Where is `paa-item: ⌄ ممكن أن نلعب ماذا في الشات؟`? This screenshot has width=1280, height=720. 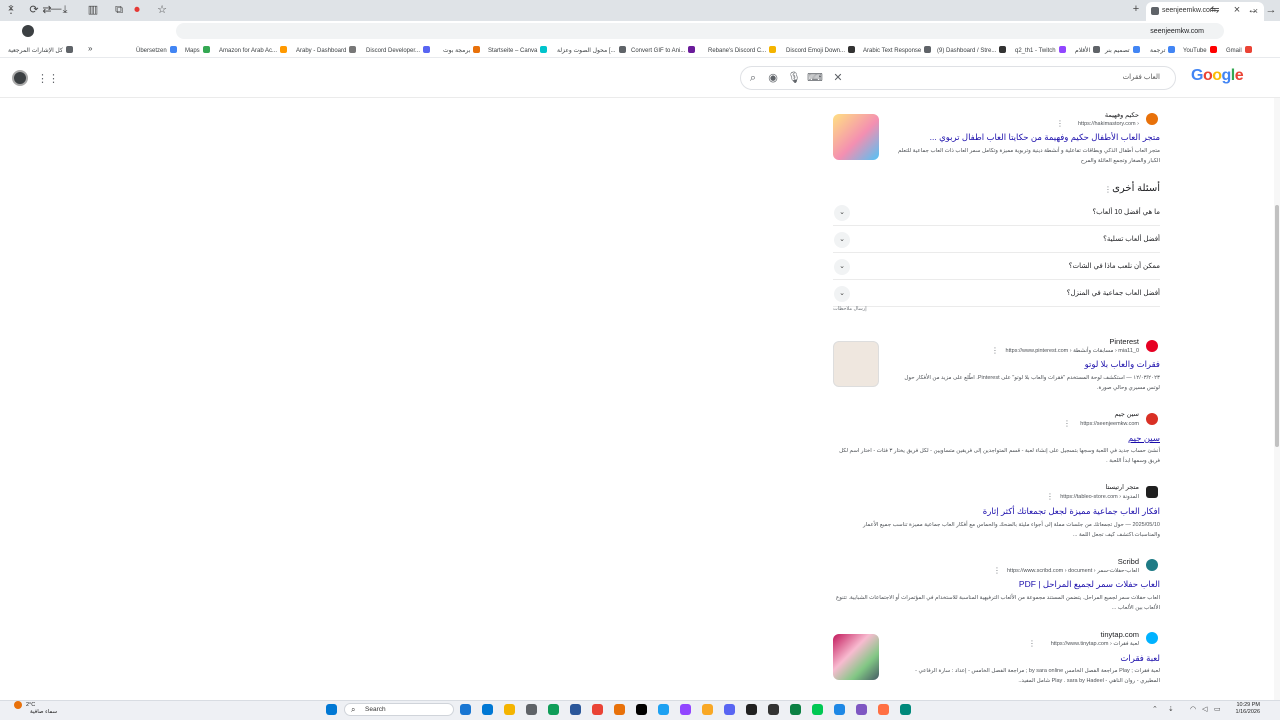 paa-item: ⌄ ممكن أن نلعب ماذا في الشات؟ is located at coordinates (996, 267).